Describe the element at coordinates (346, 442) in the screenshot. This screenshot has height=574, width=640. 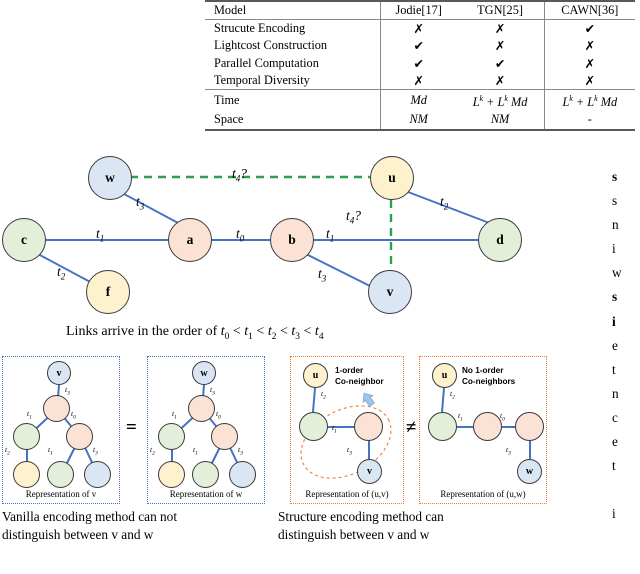
I see `co-neighbor-highlight` at that location.